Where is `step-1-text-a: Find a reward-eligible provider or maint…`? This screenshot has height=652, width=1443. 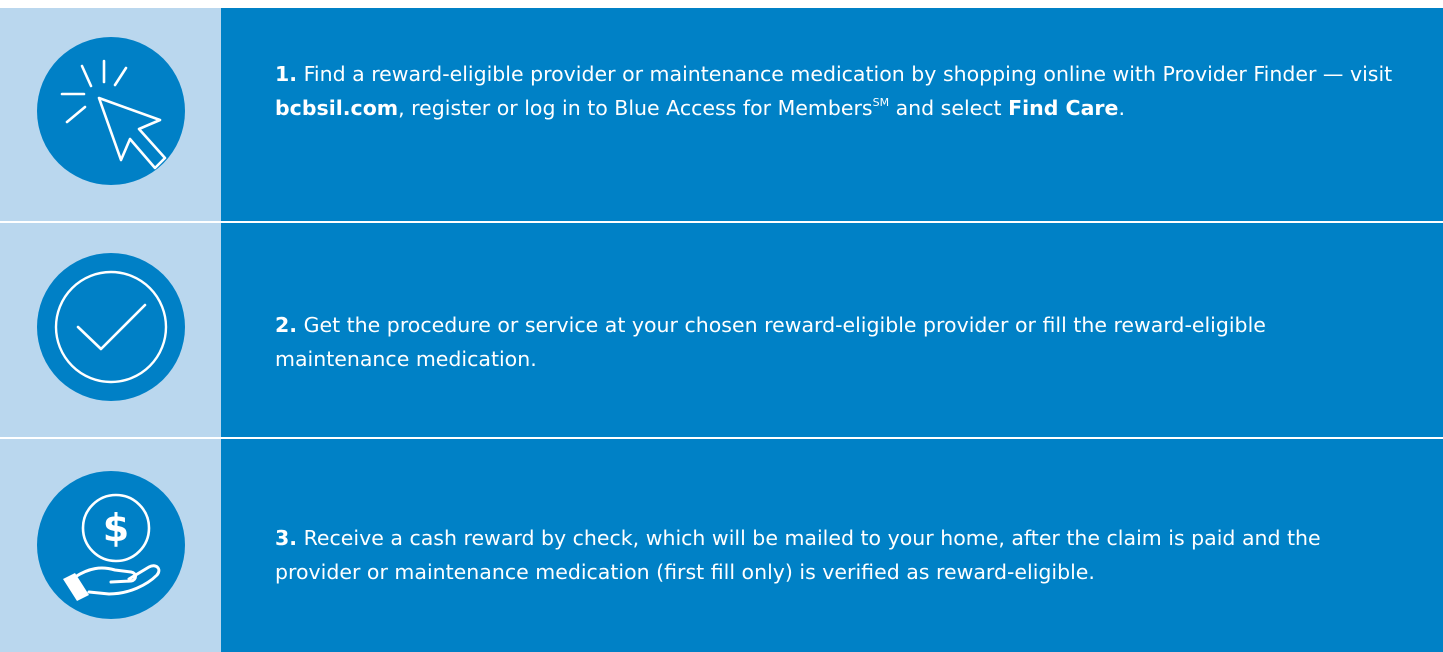 step-1-text-a: Find a reward-eligible provider or maint… is located at coordinates (848, 74).